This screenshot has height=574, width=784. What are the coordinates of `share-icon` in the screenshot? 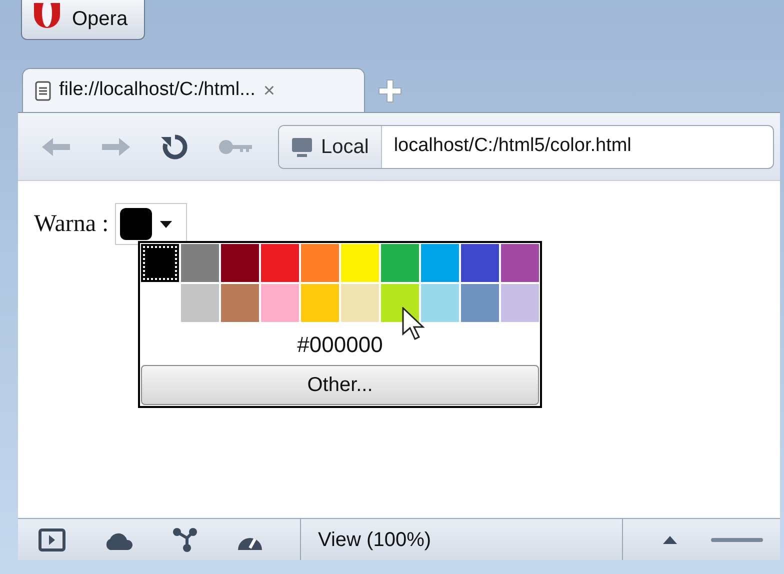 It's located at (185, 539).